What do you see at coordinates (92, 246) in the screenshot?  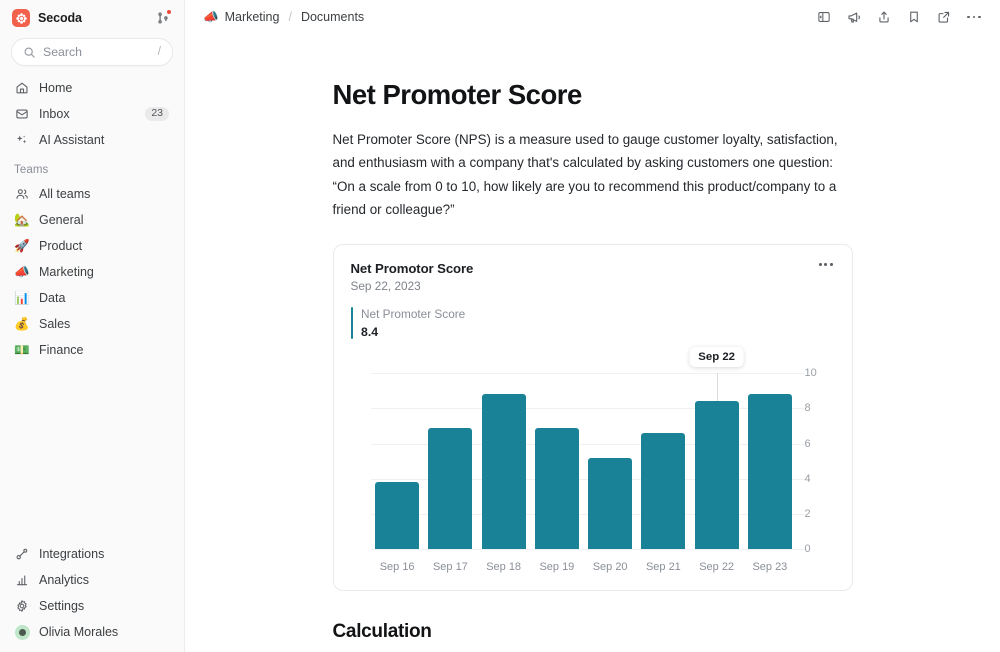 I see `sidebar-item-product: 🚀 Product` at bounding box center [92, 246].